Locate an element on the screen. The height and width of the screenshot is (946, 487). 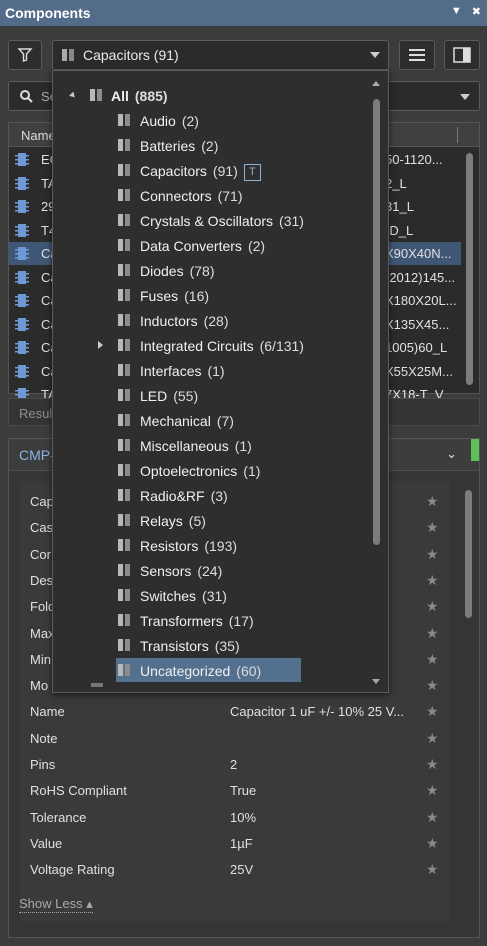
double-chevron-down-icon: ⌄ is located at coordinates (451, 454).